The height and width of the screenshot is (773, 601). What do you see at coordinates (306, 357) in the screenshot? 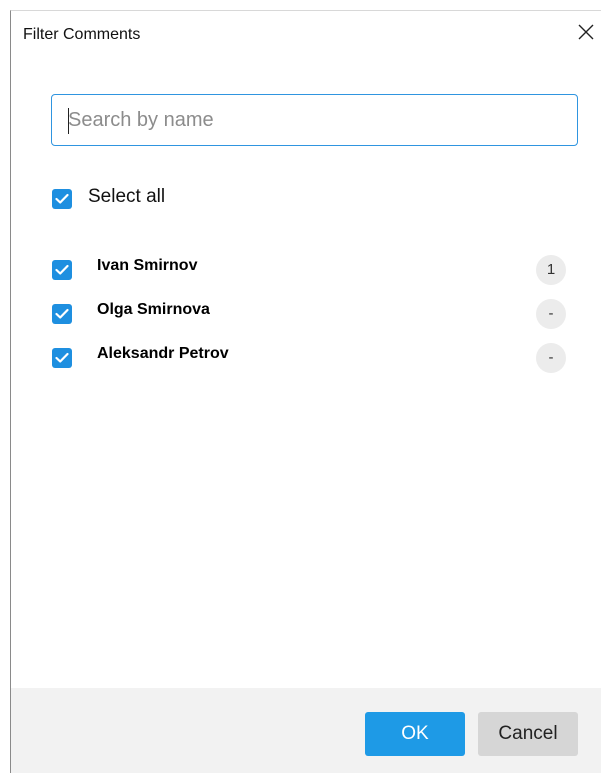
I see `list-item: Aleksandr Petrov -` at bounding box center [306, 357].